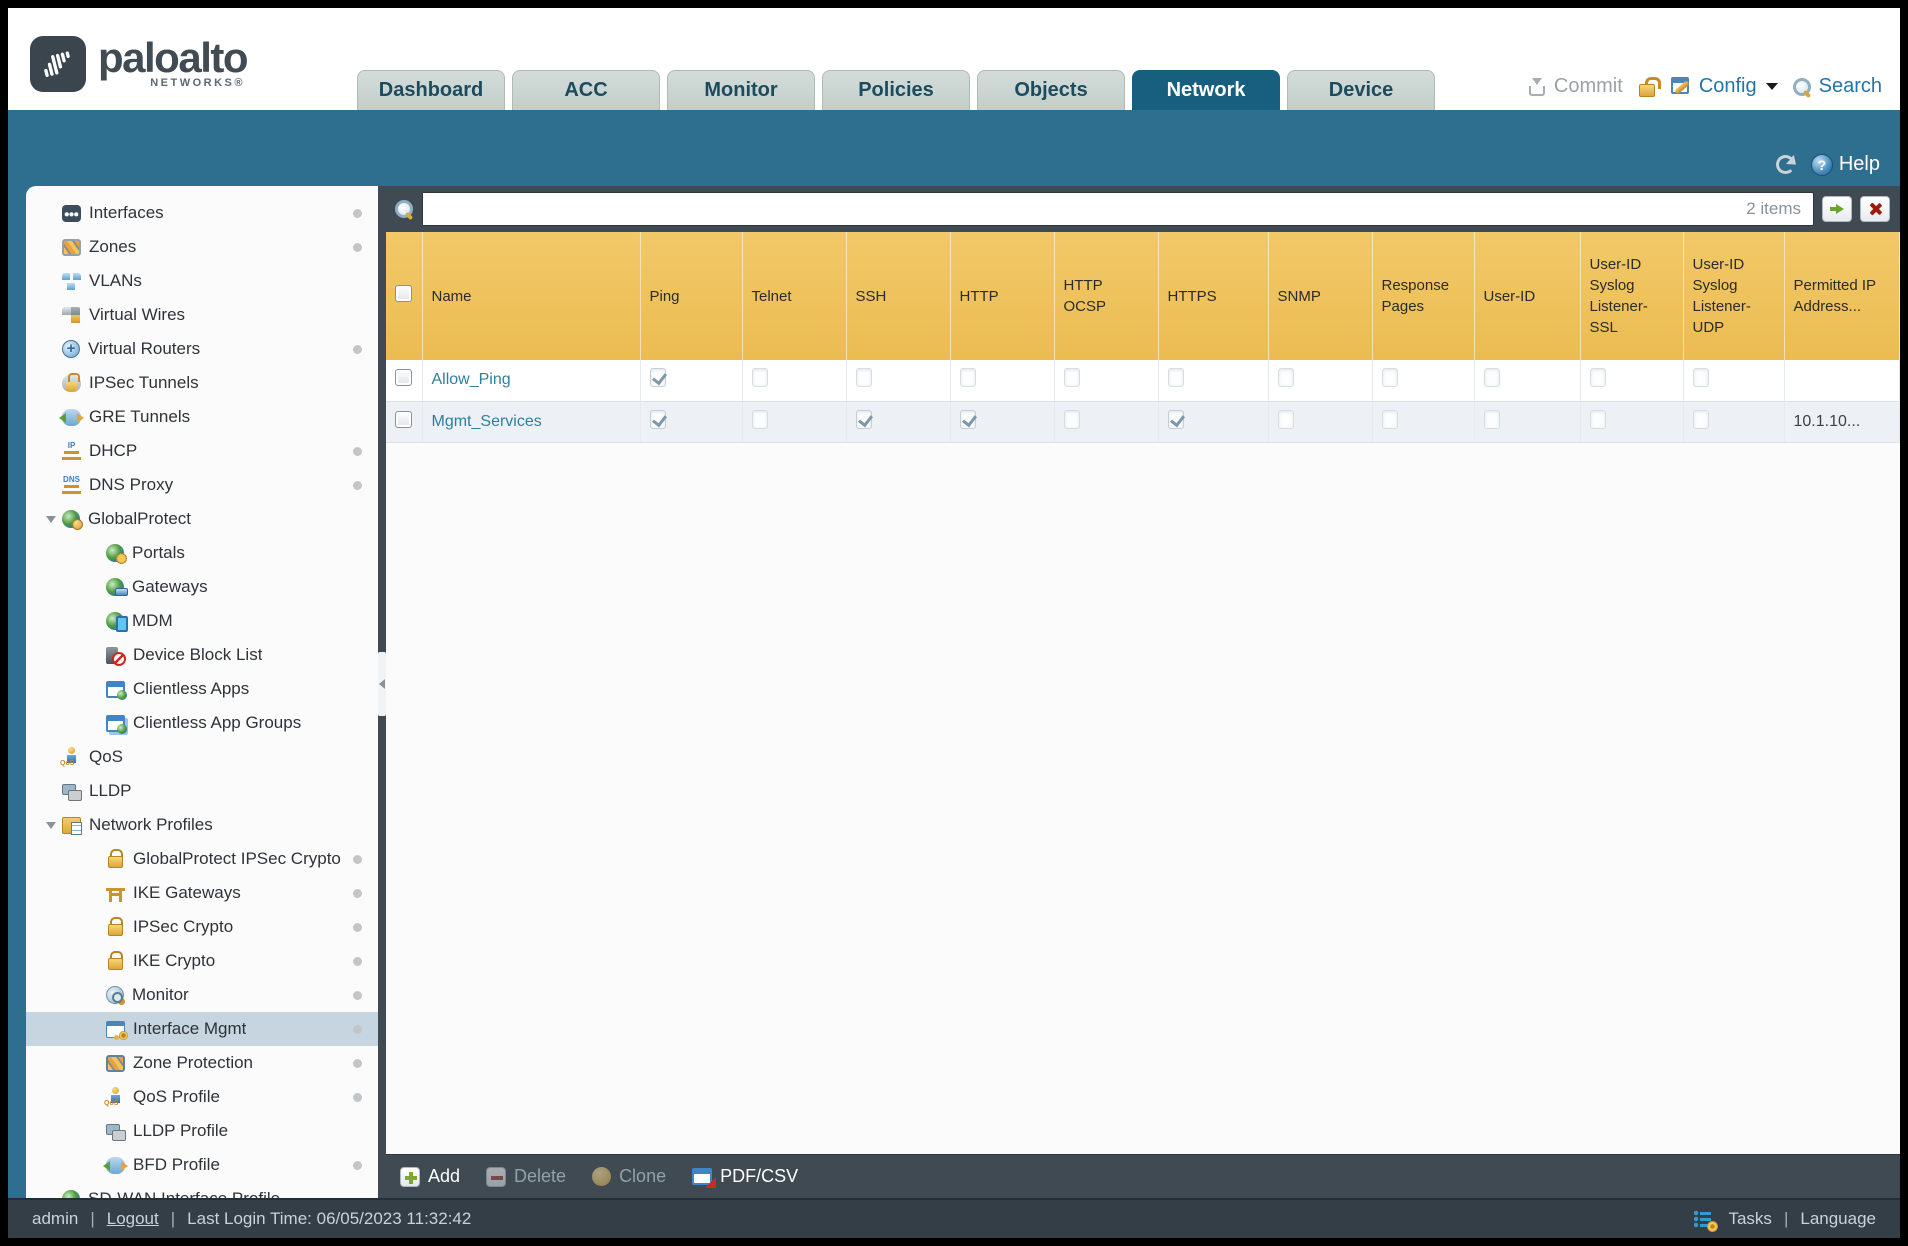 This screenshot has height=1246, width=1908. Describe the element at coordinates (202, 383) in the screenshot. I see `sidebar-item-ipsec-tunnels: IPSec Tunnels` at that location.